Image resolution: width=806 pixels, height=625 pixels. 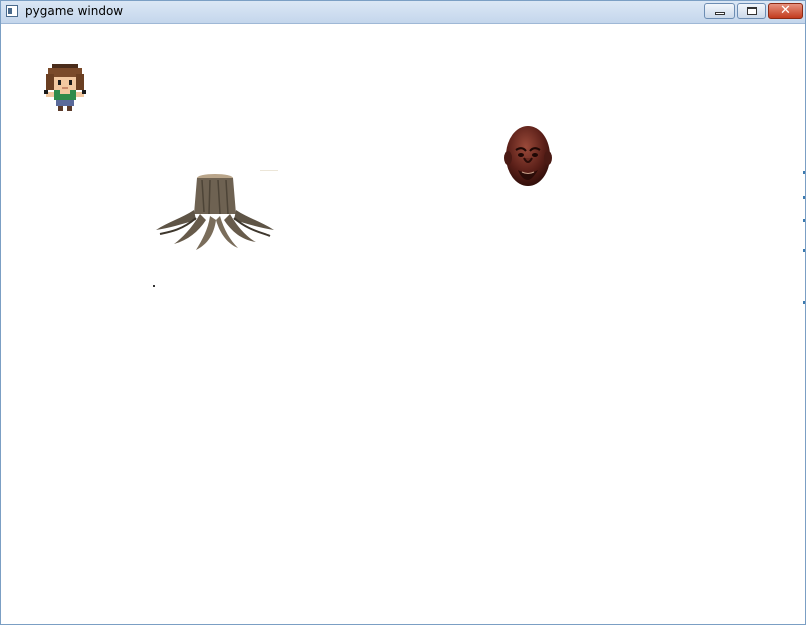 What do you see at coordinates (403, 12) in the screenshot?
I see `title-bar: pygame window ✕` at bounding box center [403, 12].